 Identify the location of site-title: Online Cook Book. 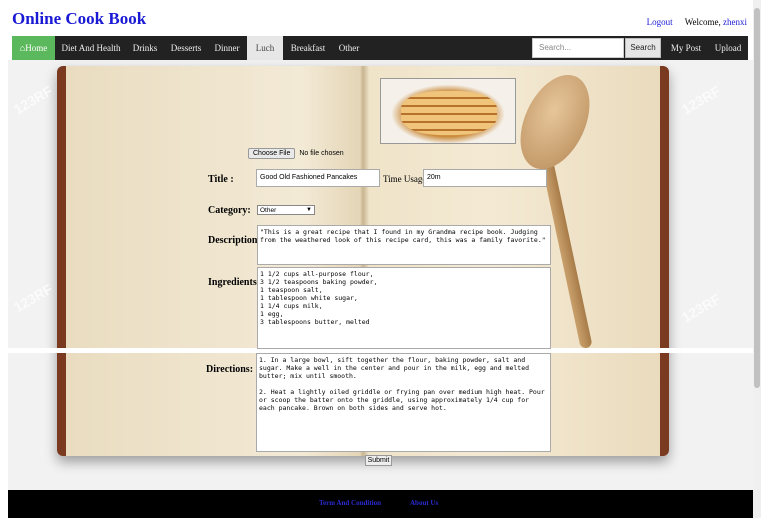
(79, 19).